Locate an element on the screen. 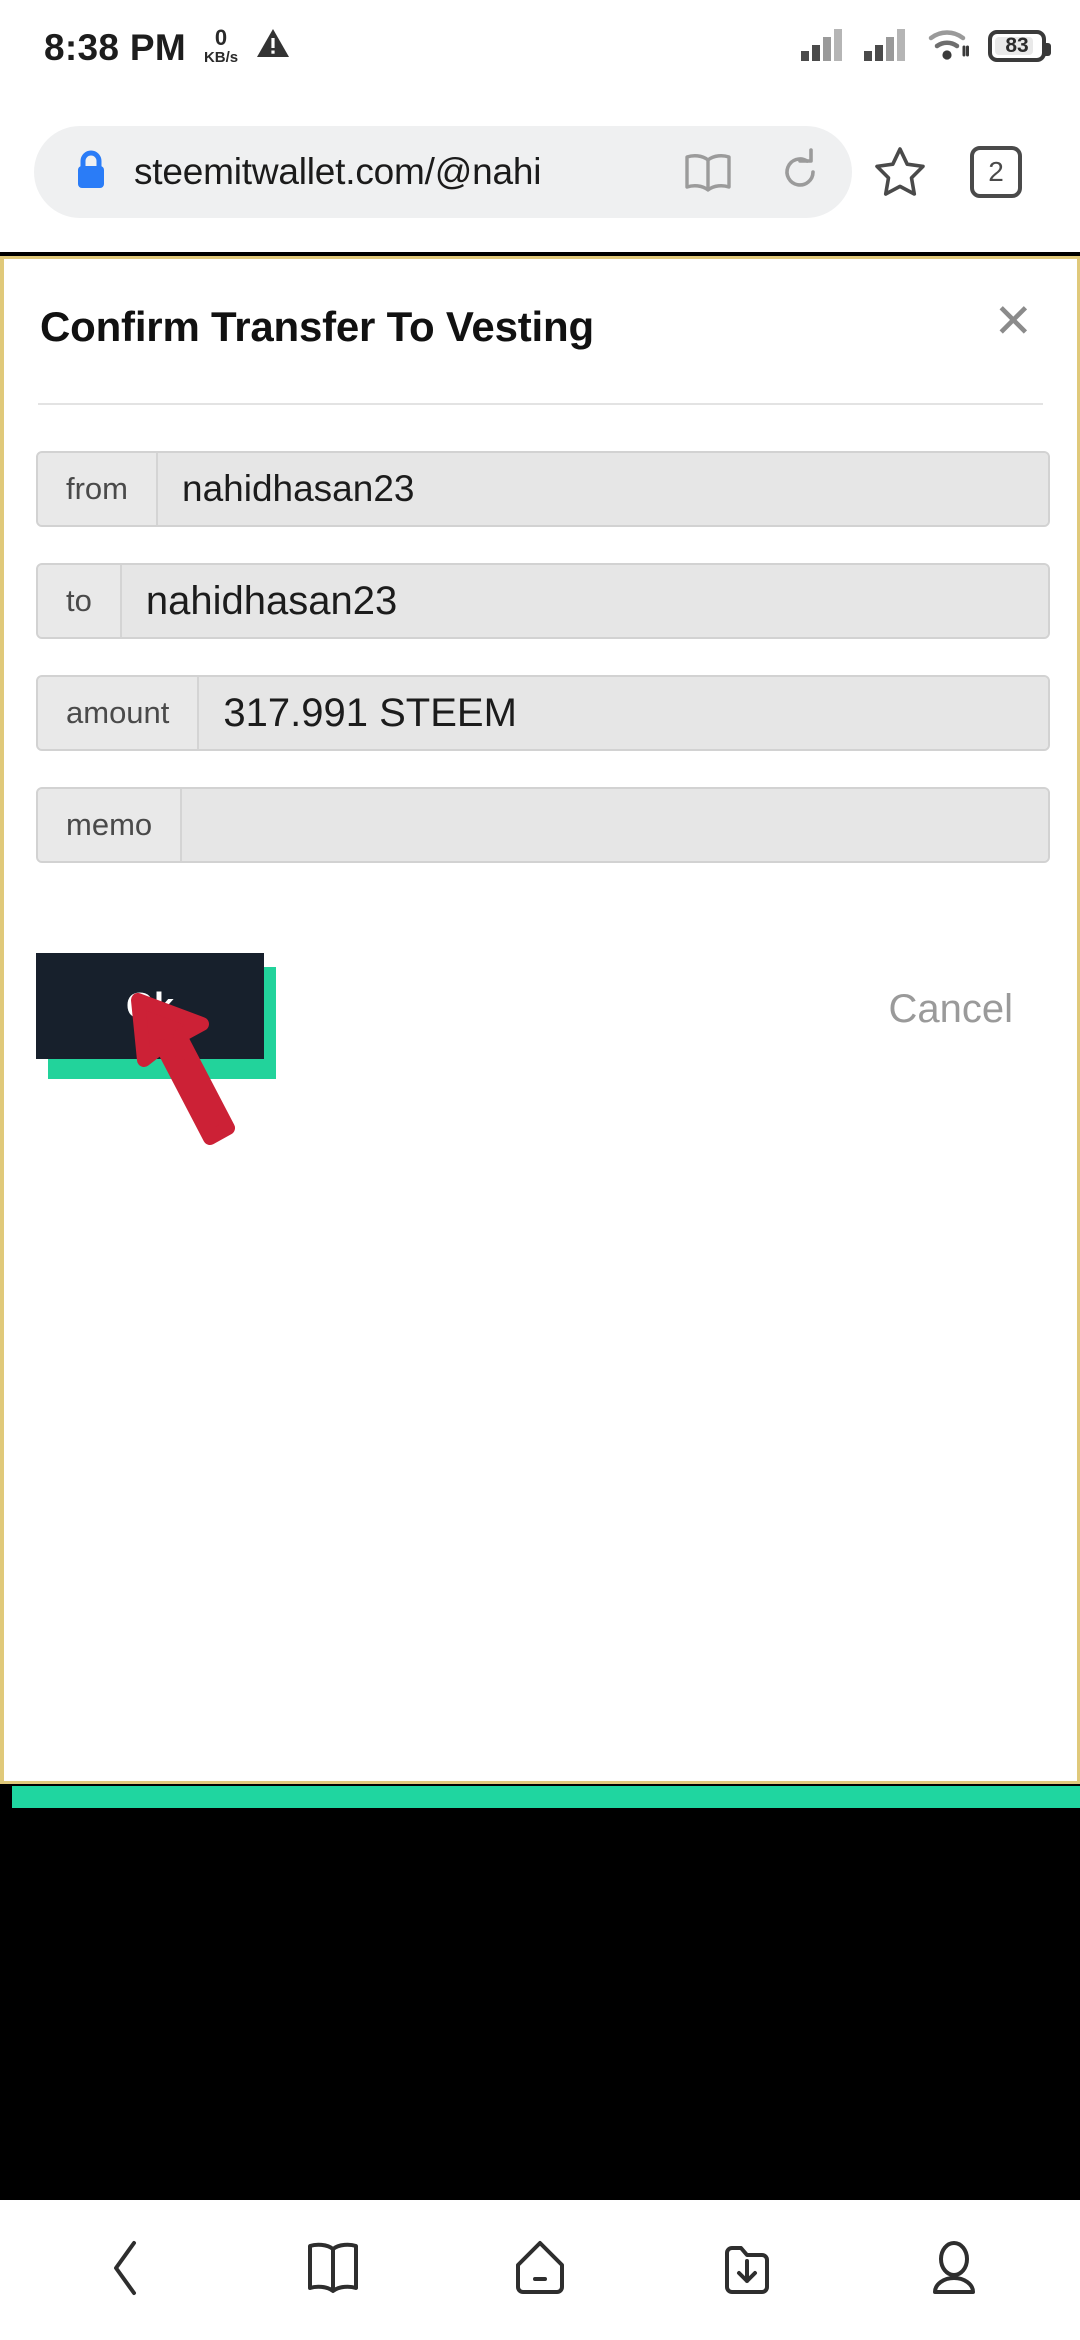 This screenshot has height=2340, width=1080. field-row-to: to nahidhasan23 is located at coordinates (543, 601).